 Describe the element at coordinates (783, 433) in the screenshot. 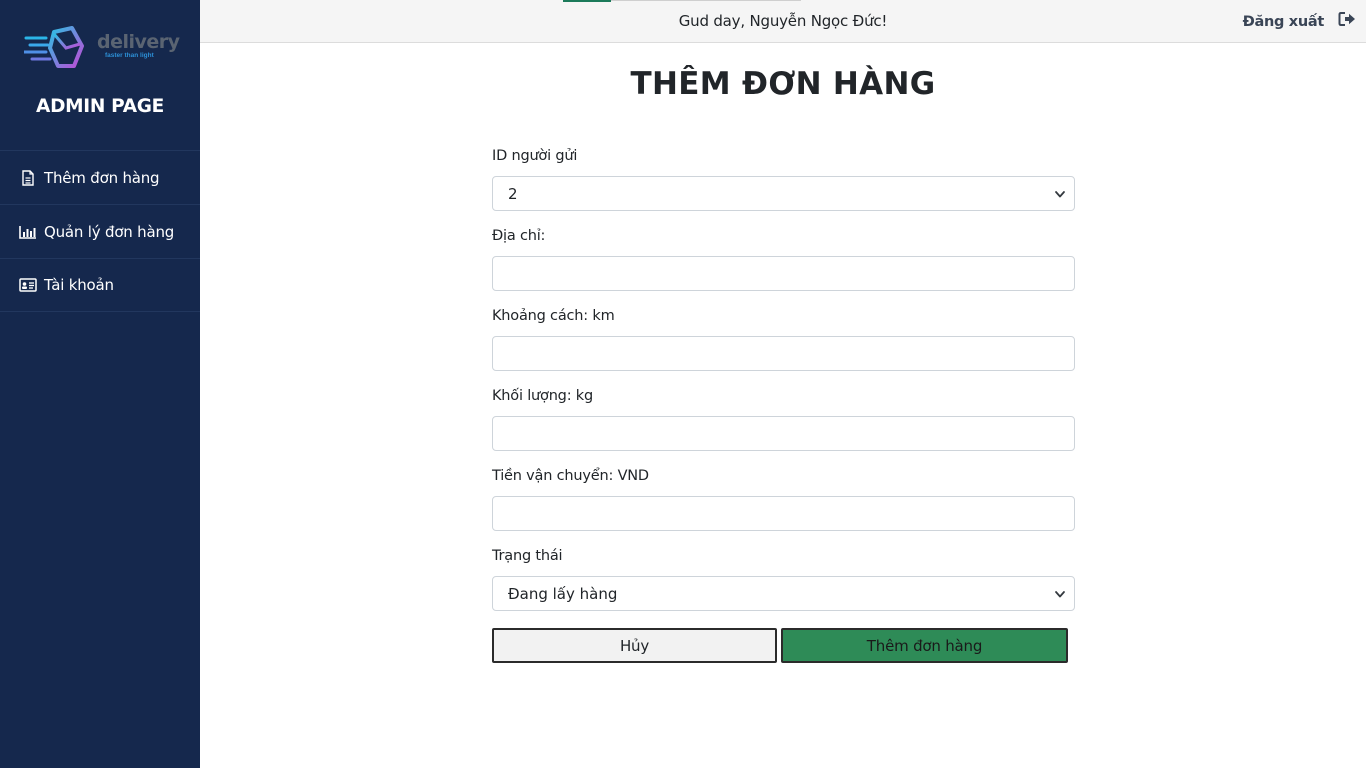

I see `weight-input` at that location.